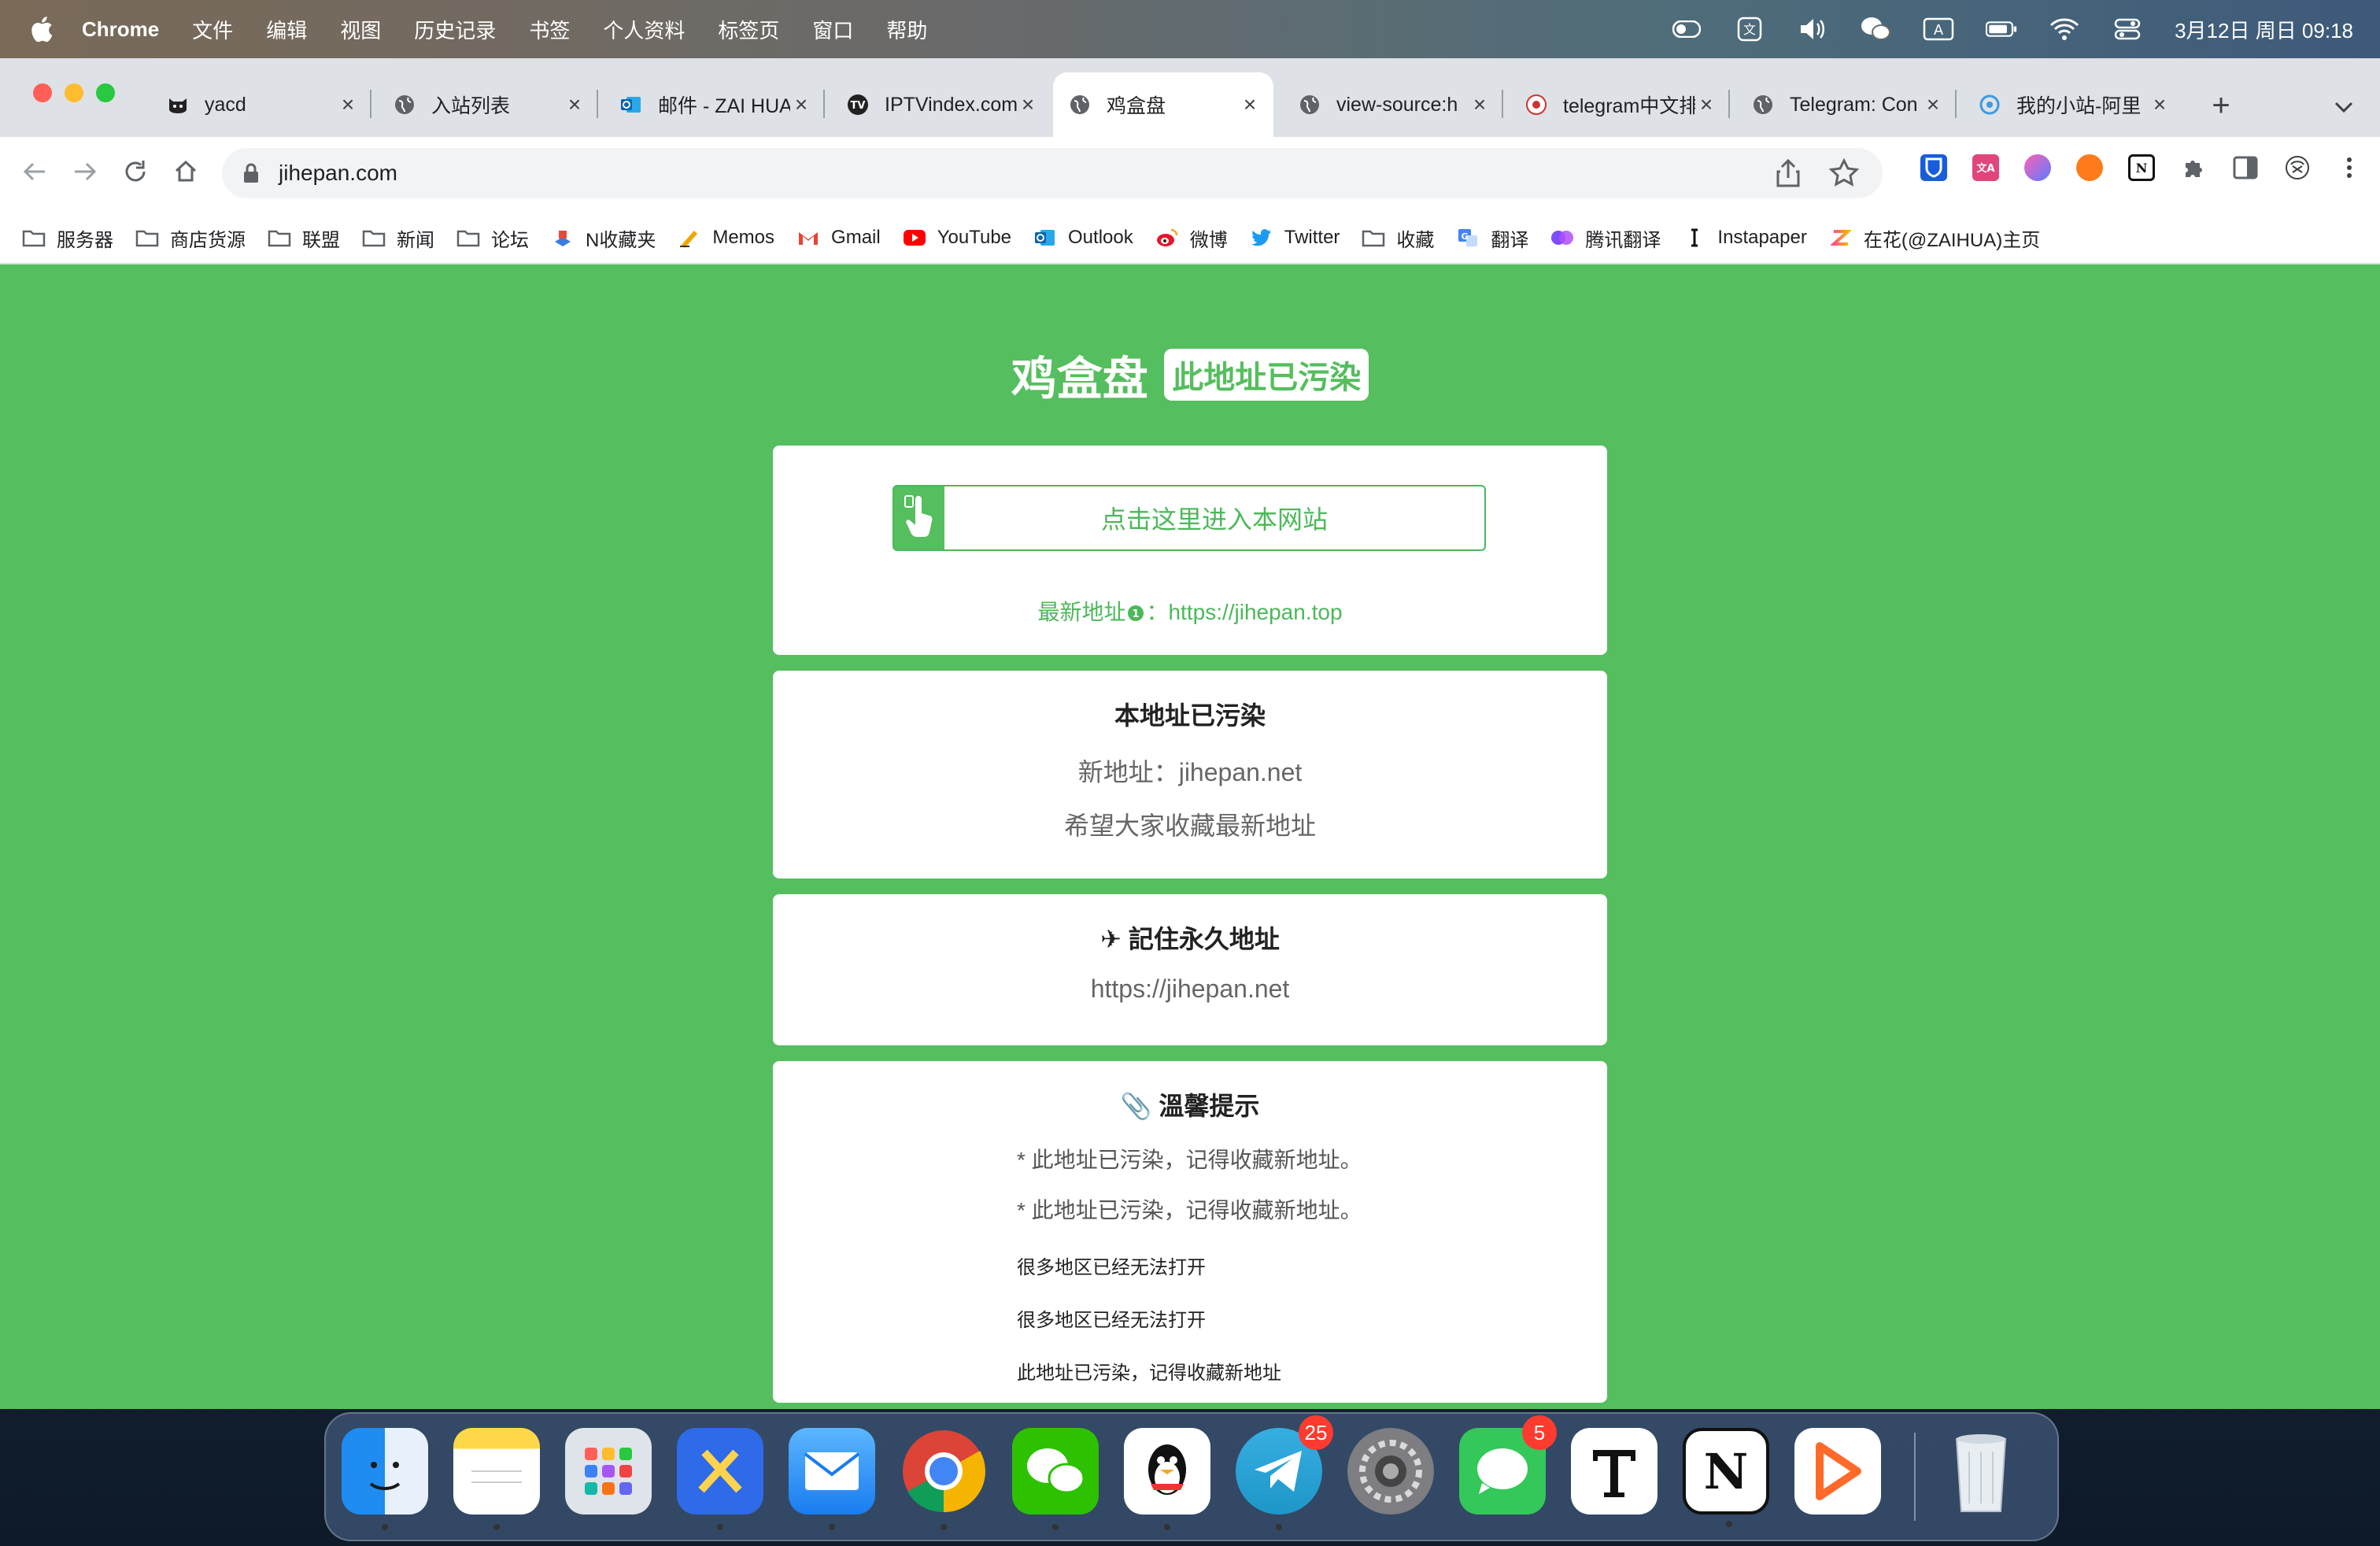  What do you see at coordinates (2264, 29) in the screenshot?
I see `menubar-clock: 3月12日 周日 09:18` at bounding box center [2264, 29].